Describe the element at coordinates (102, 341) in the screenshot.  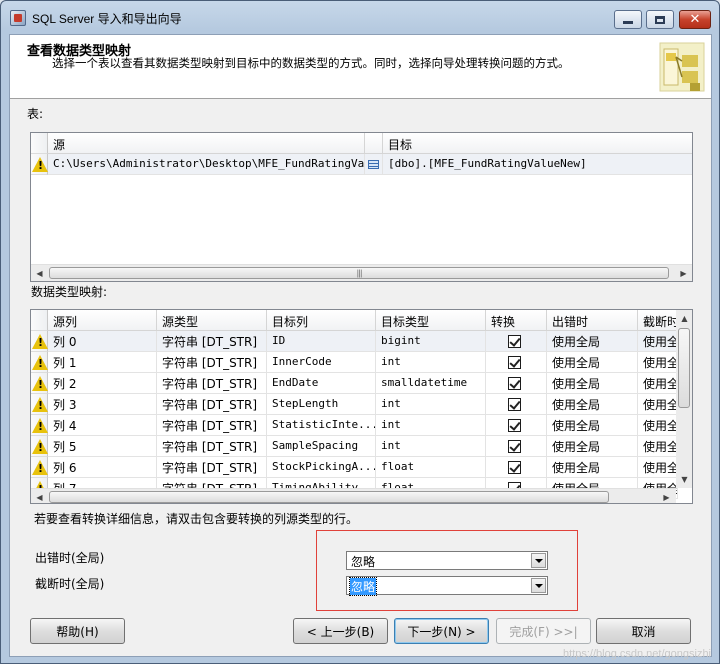
I see `source-column-cell: 列 0` at that location.